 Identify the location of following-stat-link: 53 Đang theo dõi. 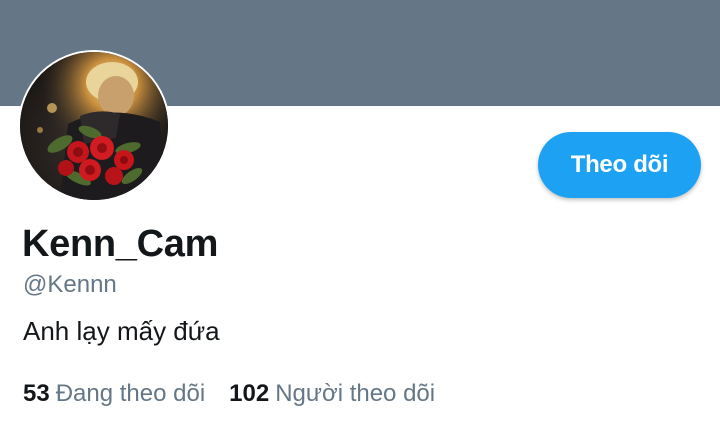
(114, 394).